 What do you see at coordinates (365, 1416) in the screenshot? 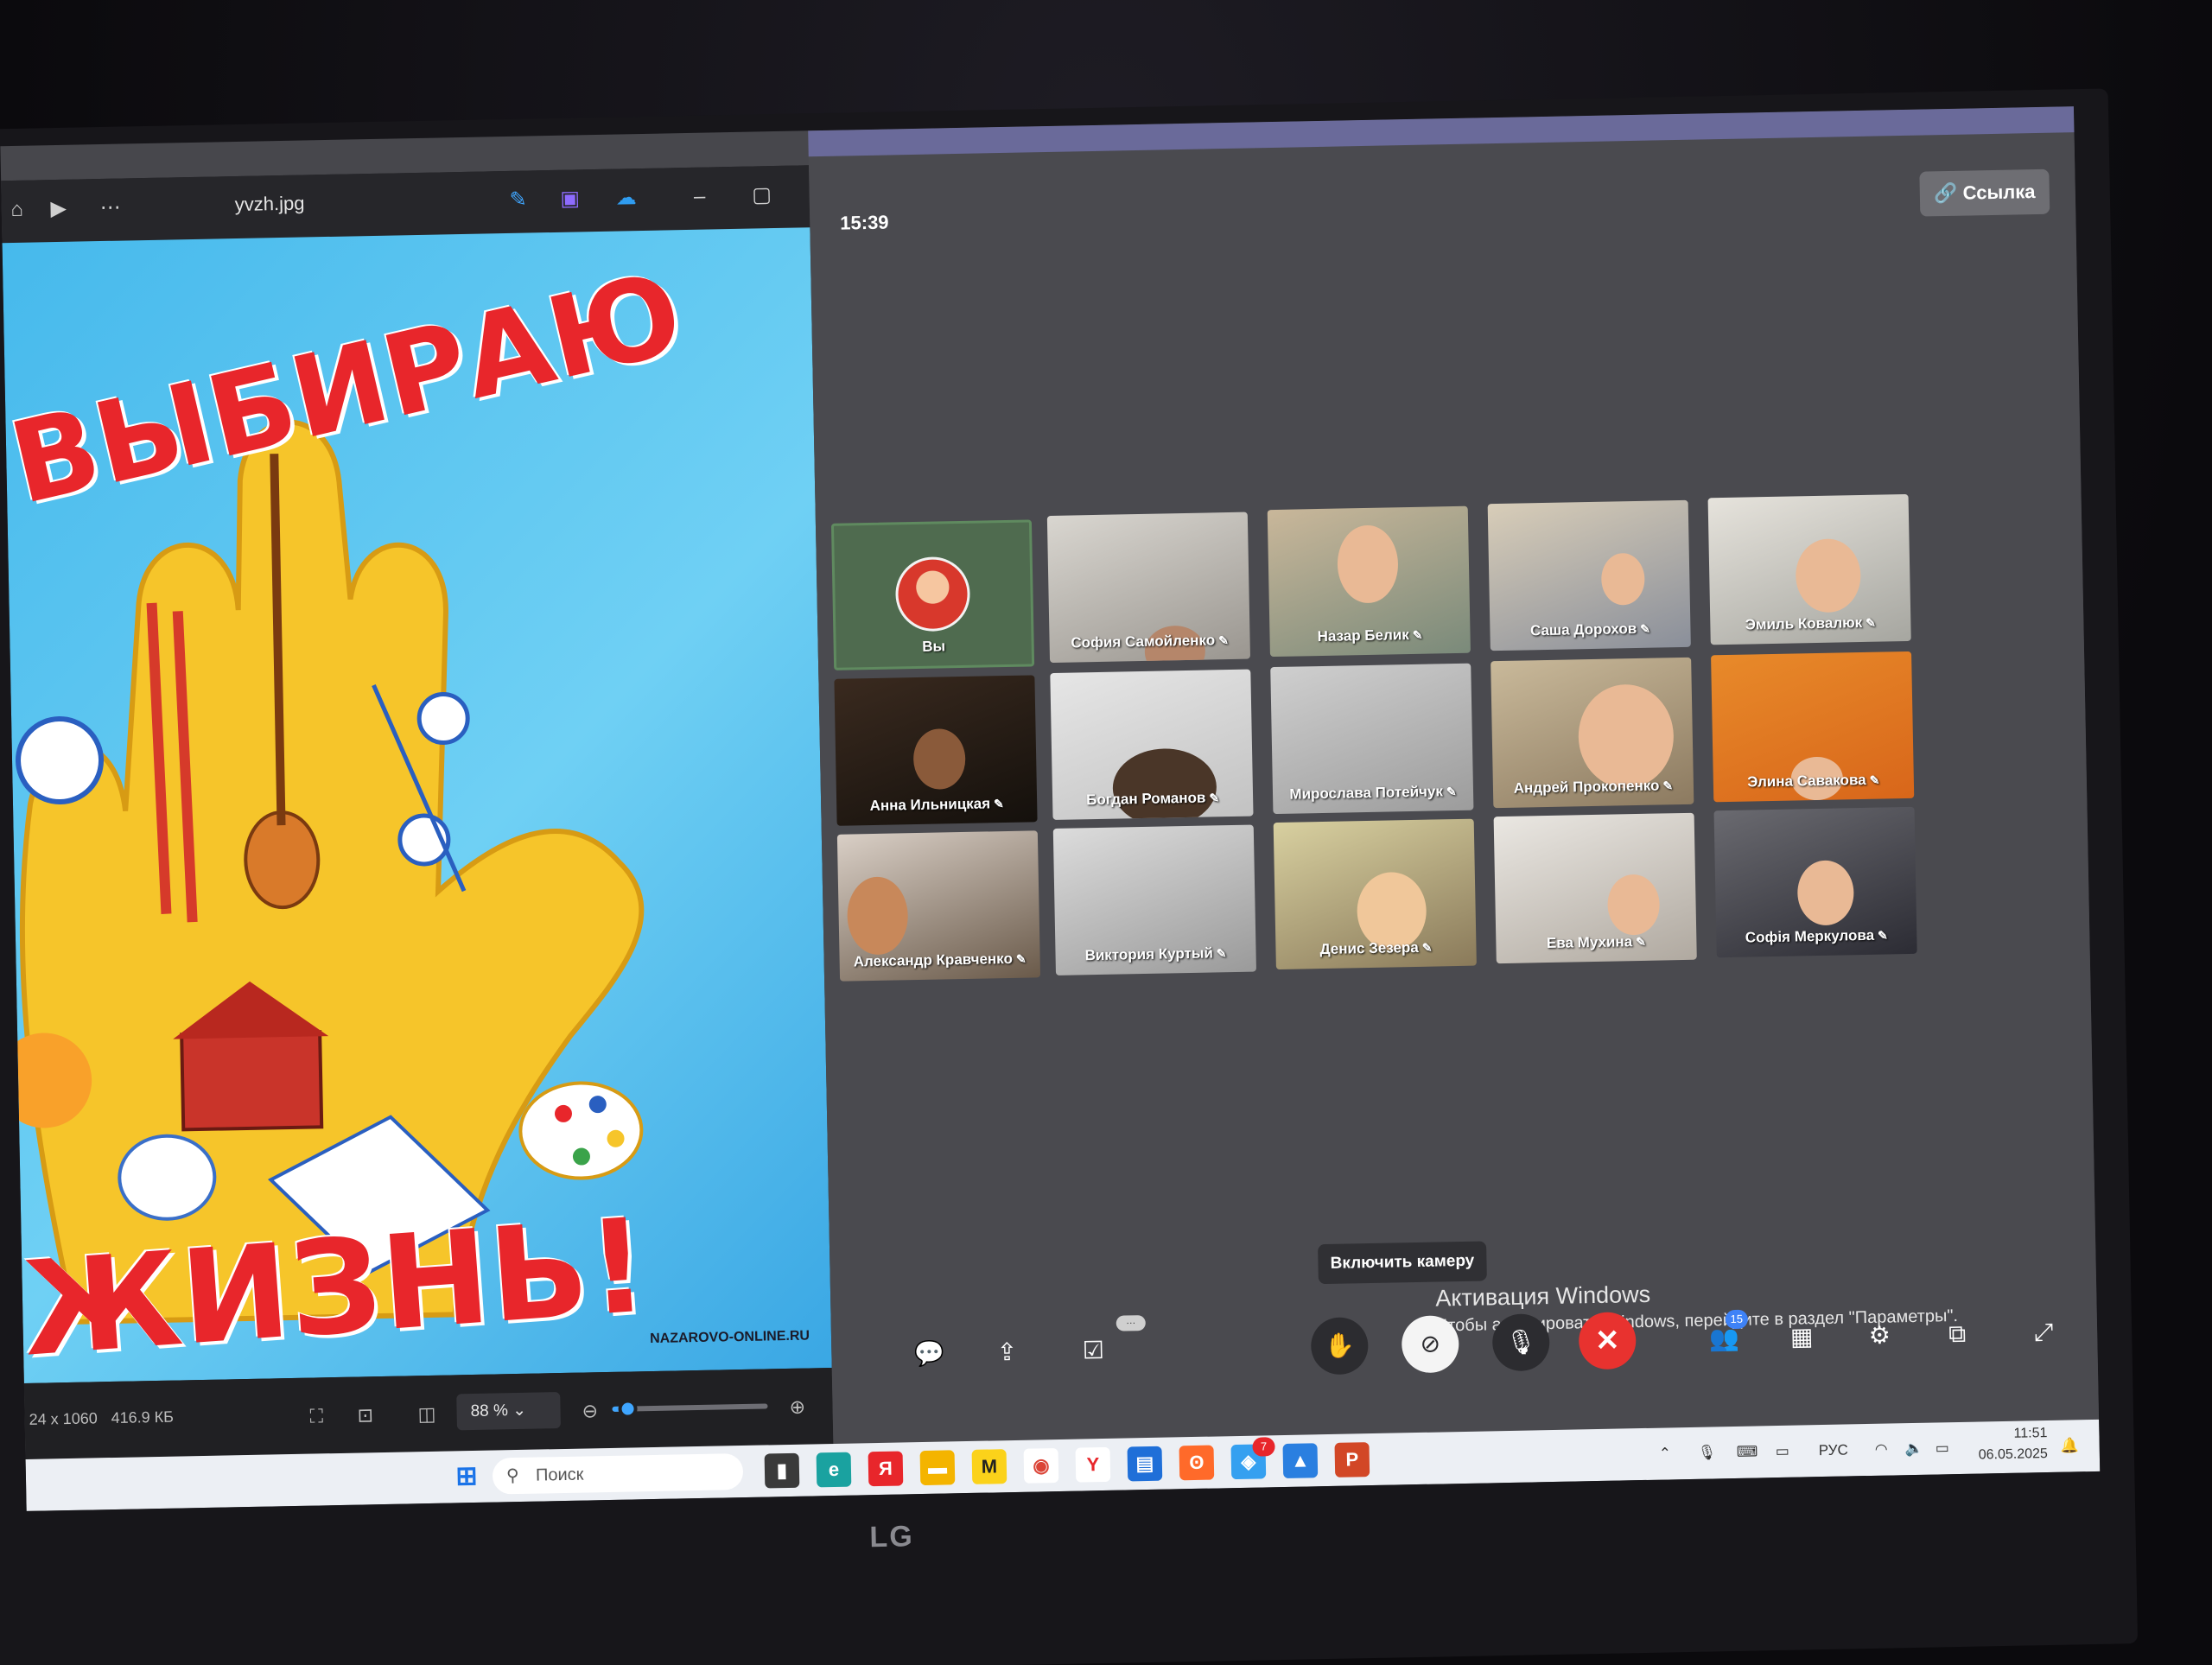
I see `actual-size-icon: ⊡` at bounding box center [365, 1416].